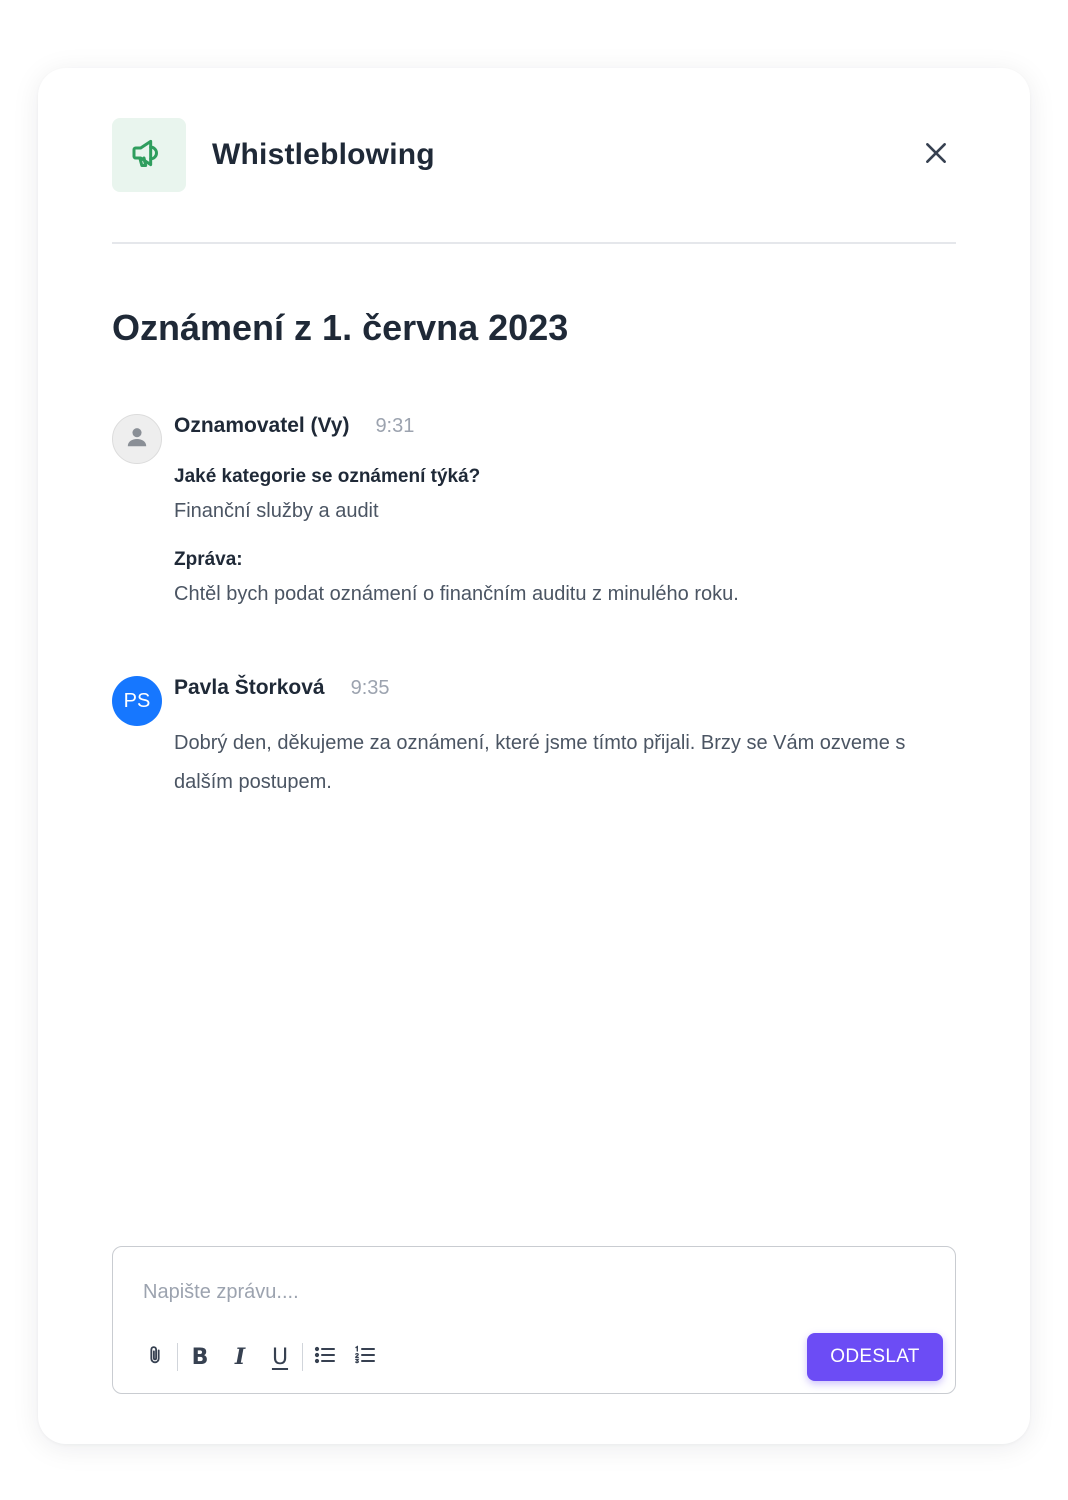 Image resolution: width=1068 pixels, height=1500 pixels. What do you see at coordinates (327, 476) in the screenshot?
I see `field-label: Jaké kategorie se oznámení týká?` at bounding box center [327, 476].